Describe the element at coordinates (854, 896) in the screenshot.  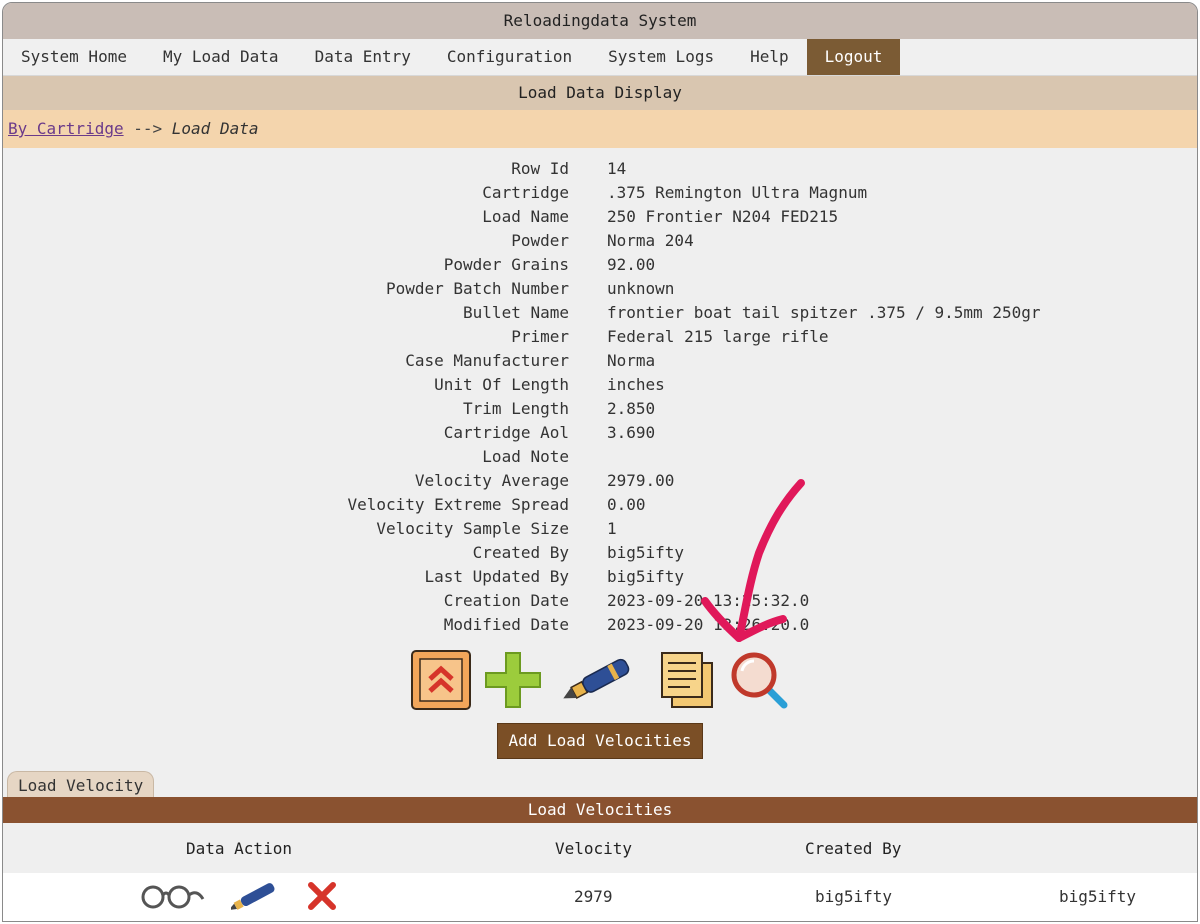
I see `cell-created-by: big5ifty` at that location.